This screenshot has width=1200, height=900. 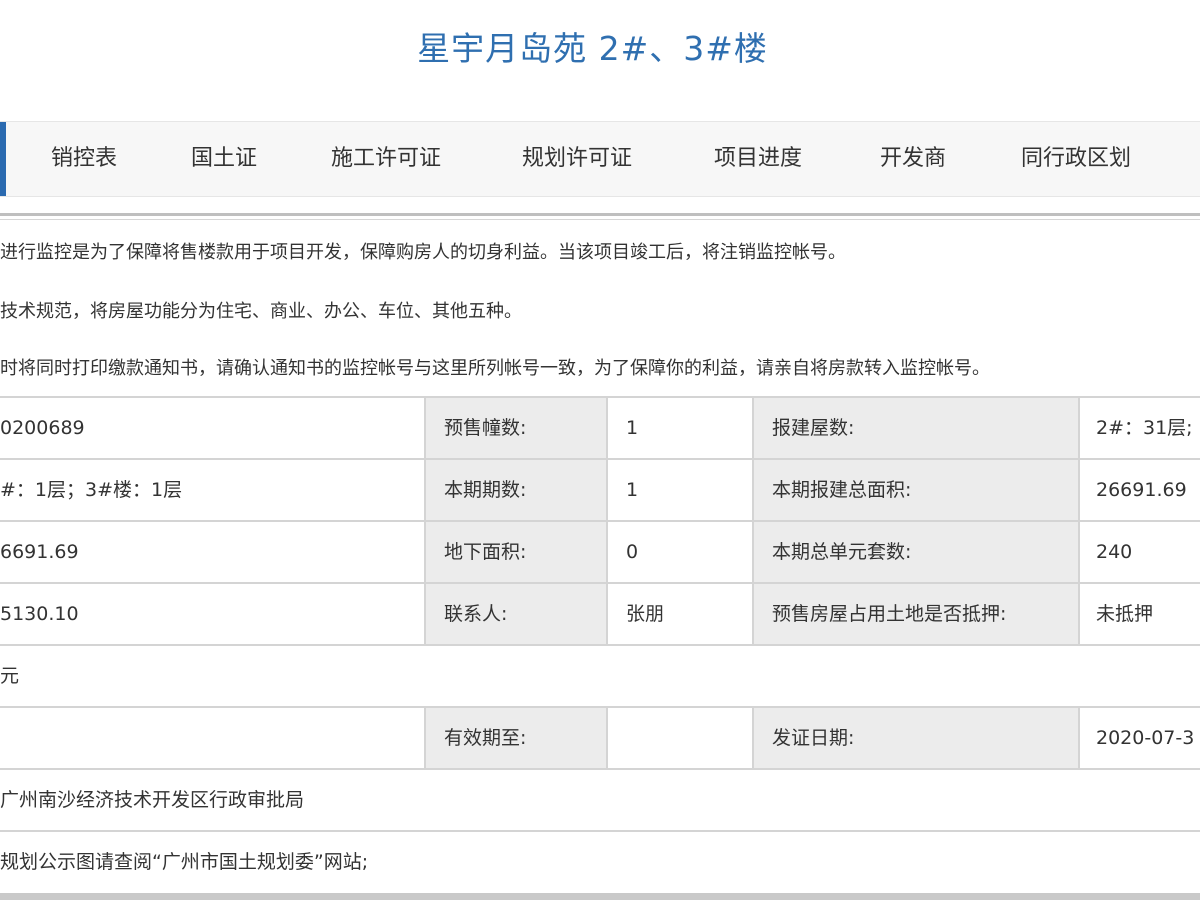 I want to click on table-cell: 240, so click(x=1139, y=552).